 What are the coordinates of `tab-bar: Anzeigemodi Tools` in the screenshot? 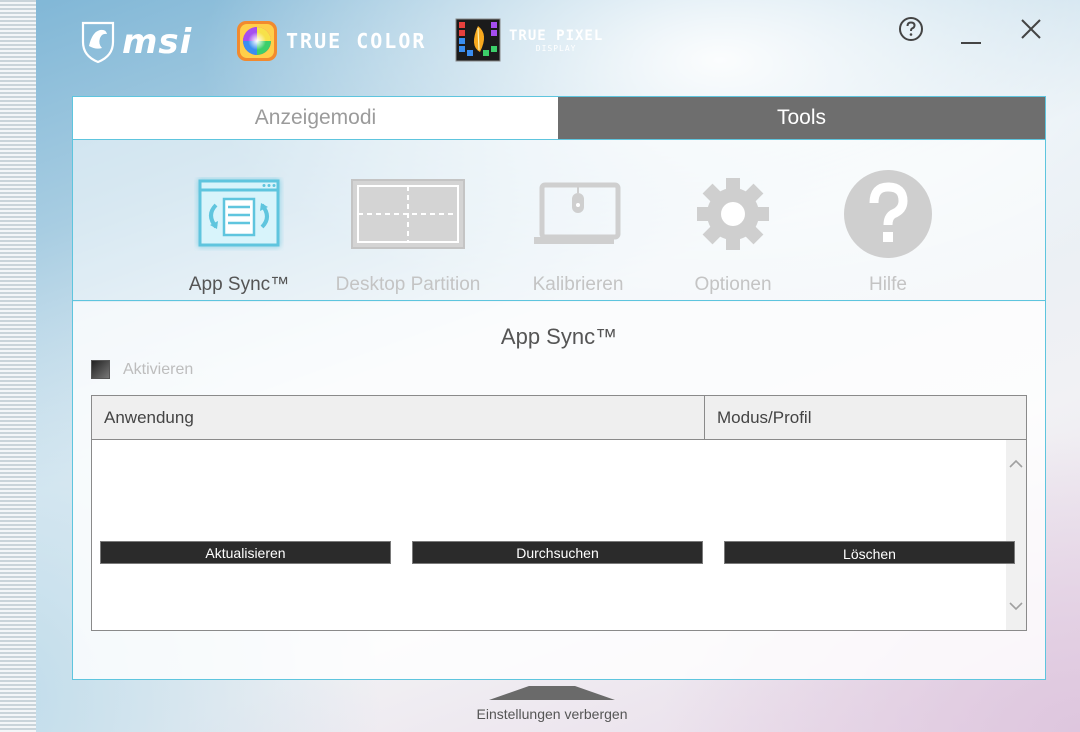 It's located at (559, 118).